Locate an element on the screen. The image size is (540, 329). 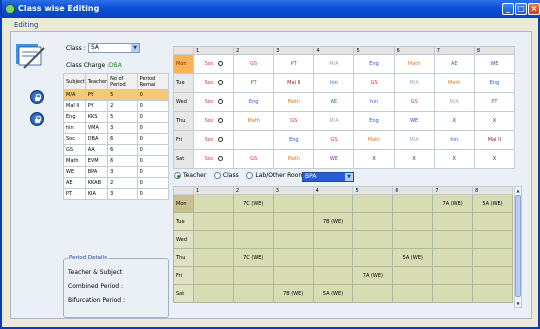
scroll-up-icon: ▲ is located at coordinates (518, 190).